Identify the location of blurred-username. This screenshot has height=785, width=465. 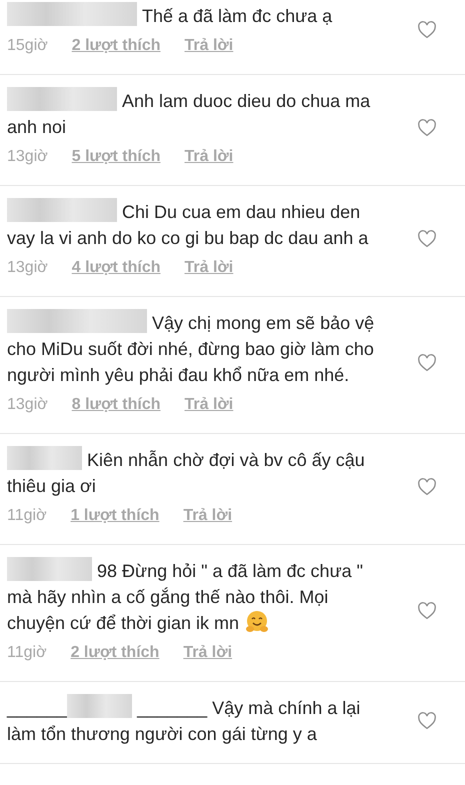
(99, 706).